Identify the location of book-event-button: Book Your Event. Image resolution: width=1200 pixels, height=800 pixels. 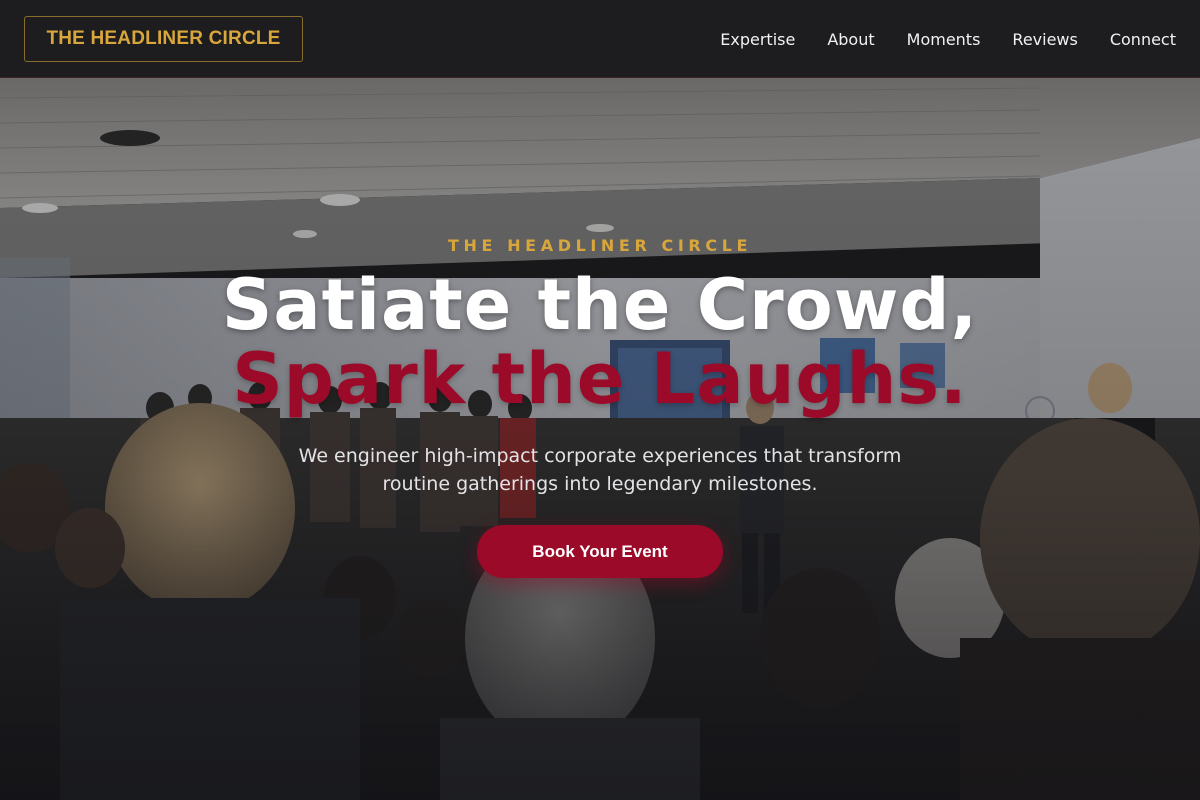
(600, 551).